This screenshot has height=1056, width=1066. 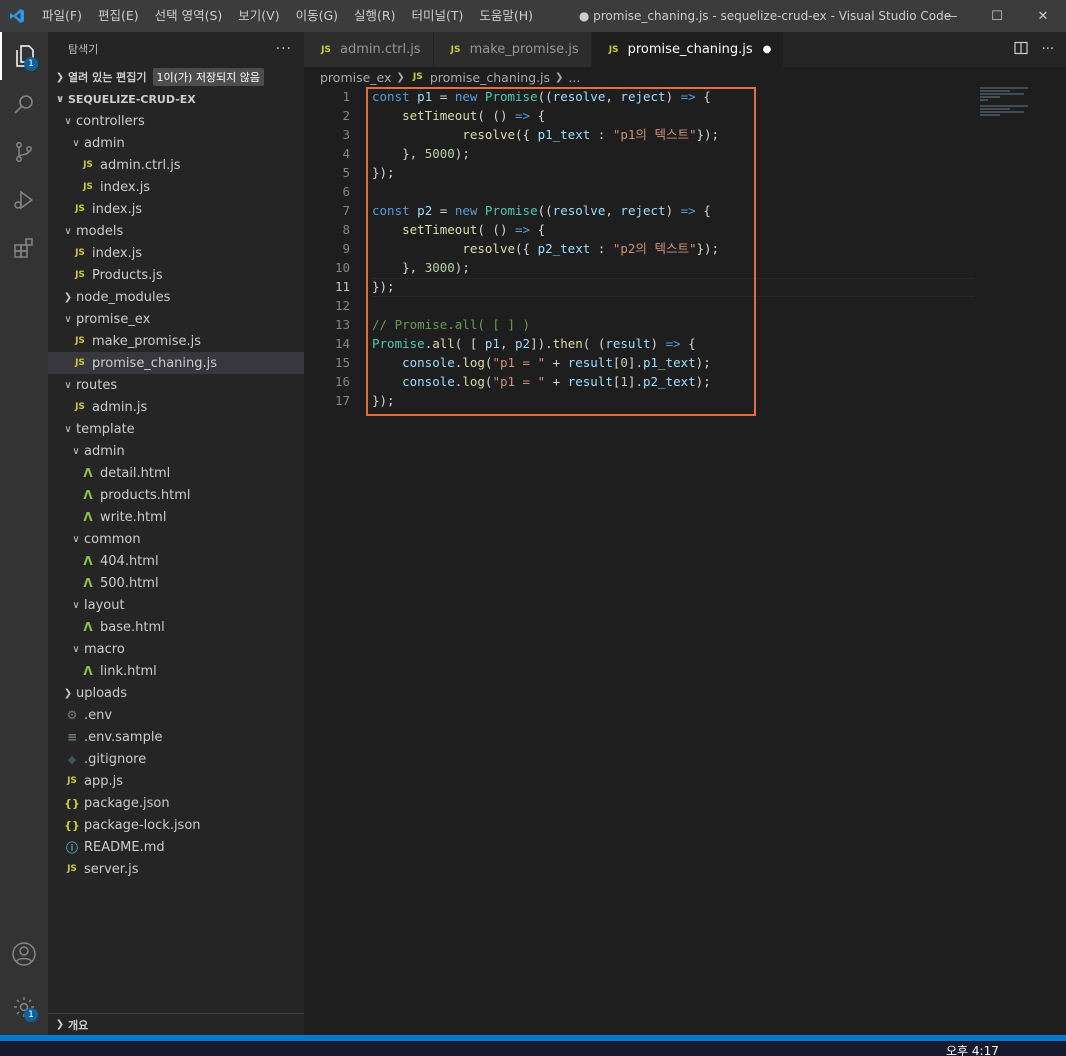 What do you see at coordinates (24, 152) in the screenshot?
I see `source-control-icon` at bounding box center [24, 152].